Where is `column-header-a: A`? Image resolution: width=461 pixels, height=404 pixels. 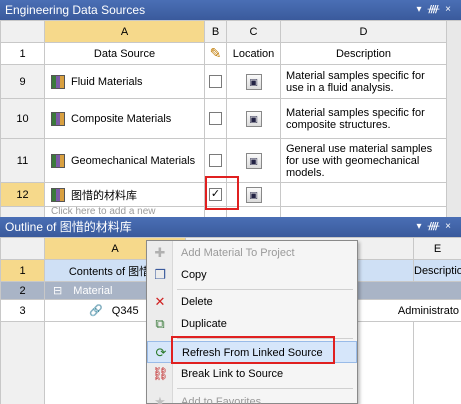
column-header-a: A is located at coordinates (124, 31).